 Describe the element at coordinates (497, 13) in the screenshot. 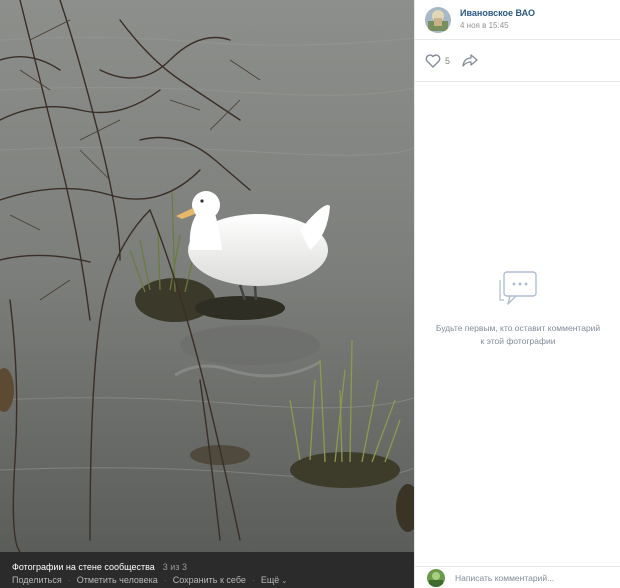

I see `author-name: Ивановское ВАО` at that location.